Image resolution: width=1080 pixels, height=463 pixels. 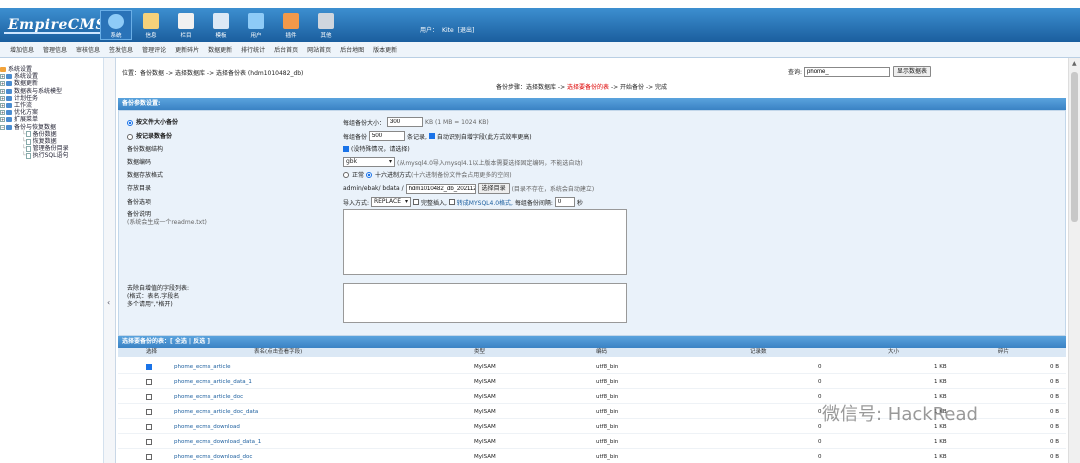 What do you see at coordinates (385, 49) in the screenshot?
I see `submenu-item: 版本更新` at bounding box center [385, 49].